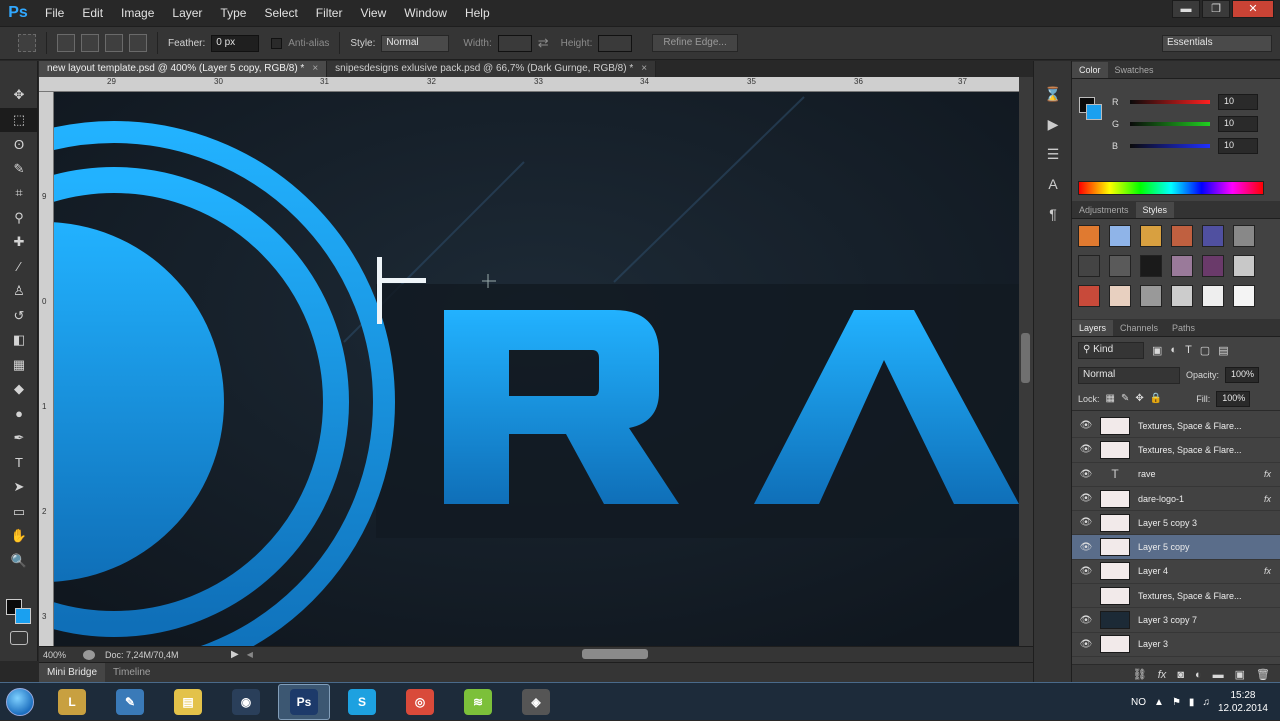  I want to click on filter-adjustment-icon: ◐, so click(1173, 350).